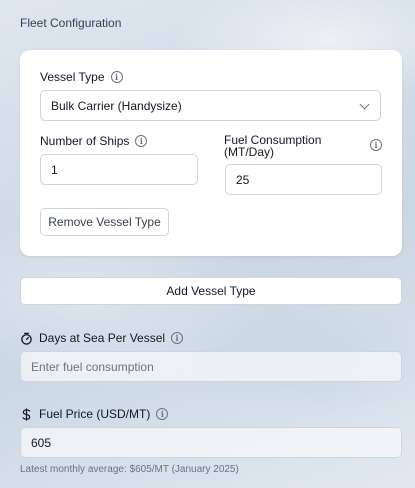  I want to click on remove-vessel-type-button: Remove Vessel Type, so click(104, 222).